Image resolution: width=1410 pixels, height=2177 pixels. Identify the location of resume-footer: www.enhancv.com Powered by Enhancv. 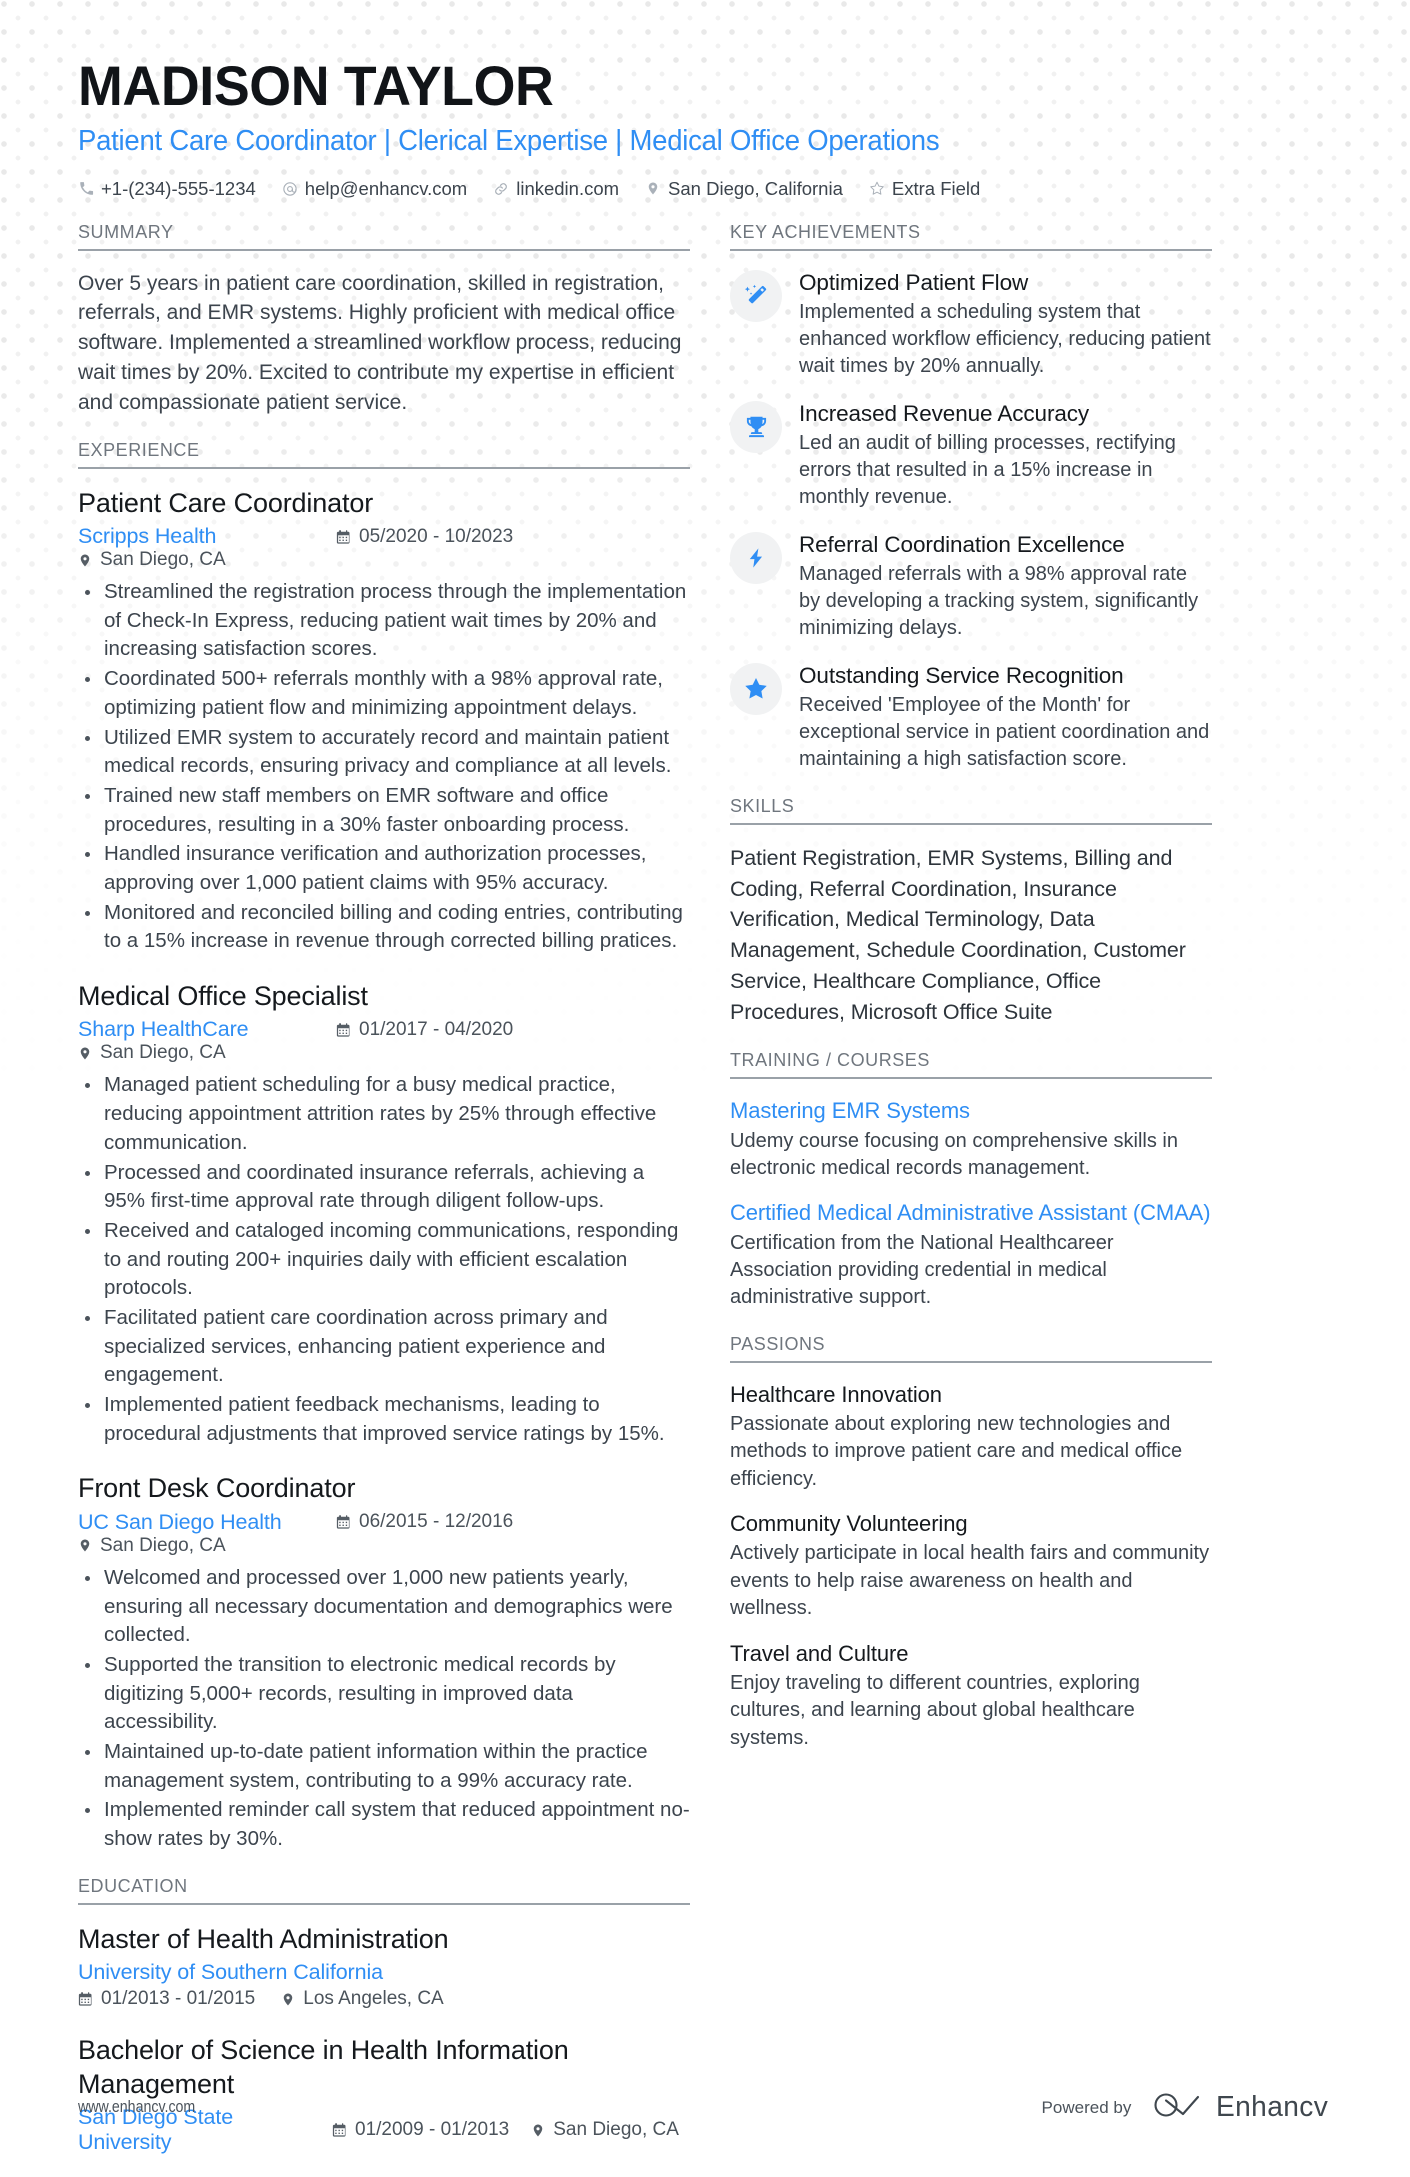
(705, 2107).